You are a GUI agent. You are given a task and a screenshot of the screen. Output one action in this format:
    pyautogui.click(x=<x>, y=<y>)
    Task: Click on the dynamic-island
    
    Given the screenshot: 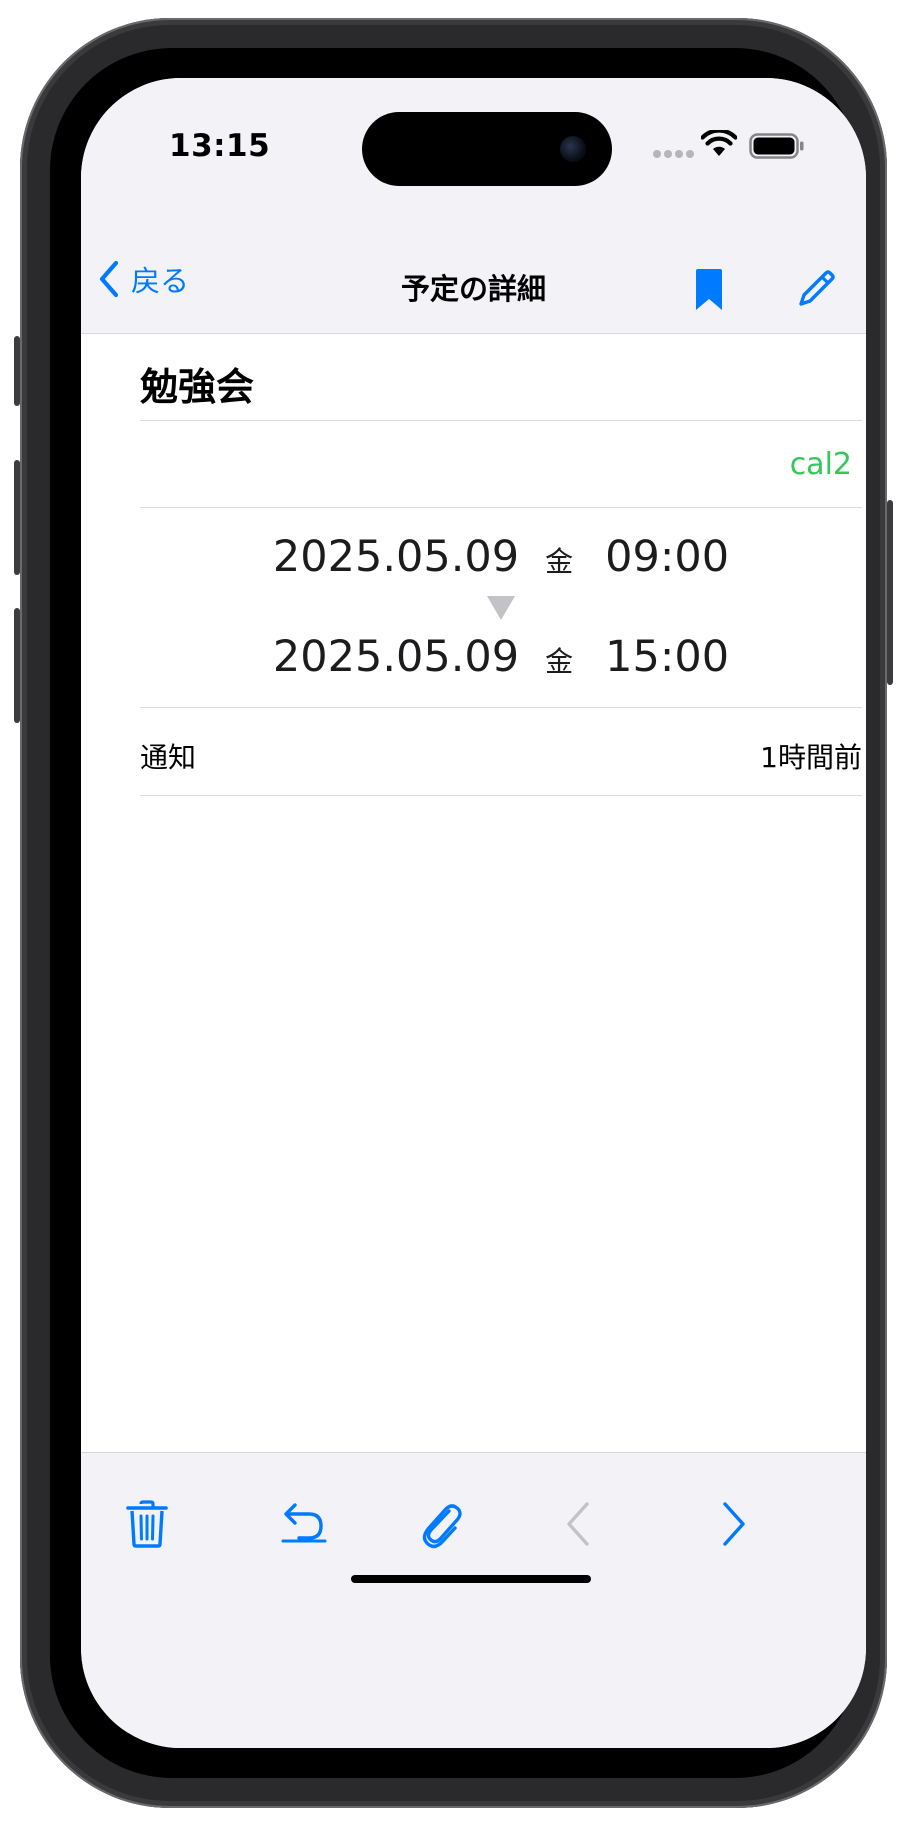 What is the action you would take?
    pyautogui.click(x=487, y=149)
    